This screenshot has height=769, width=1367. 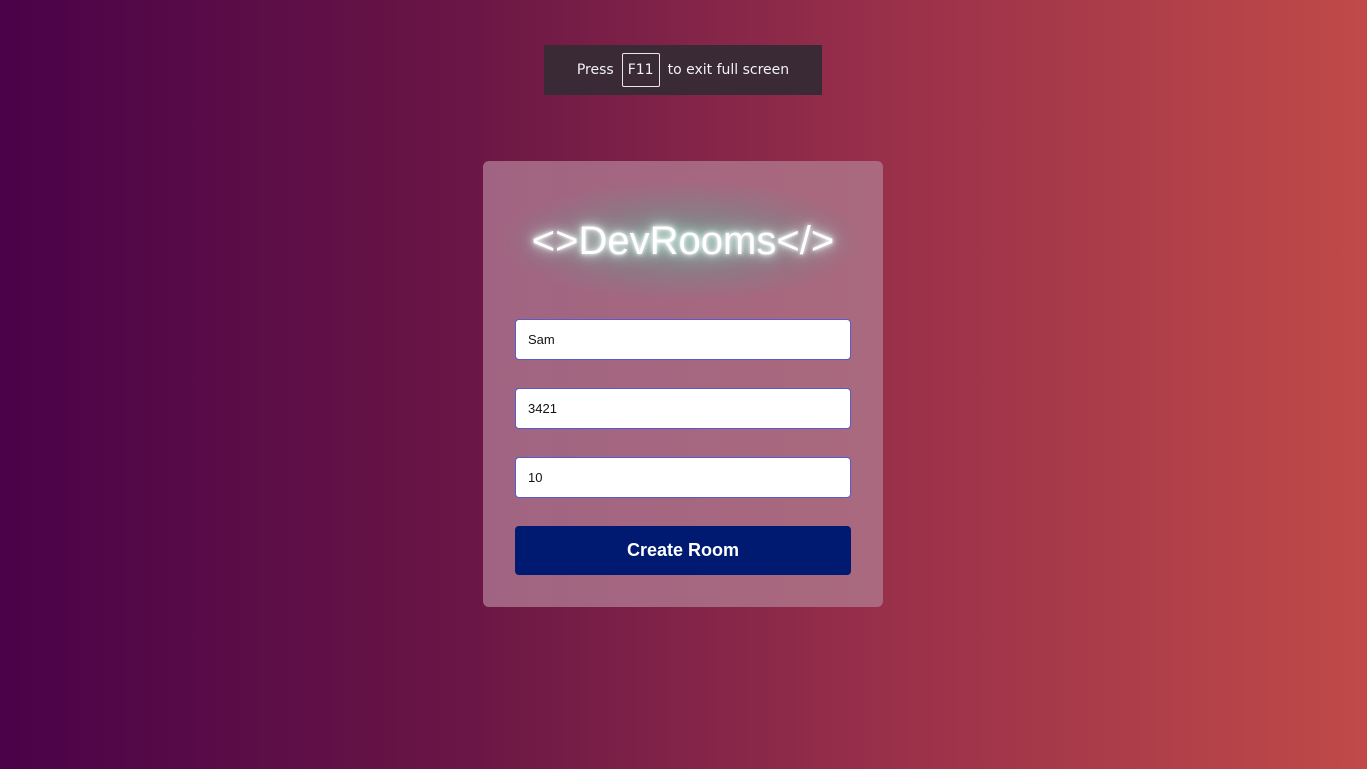 I want to click on f11-key-badge: F11, so click(x=640, y=70).